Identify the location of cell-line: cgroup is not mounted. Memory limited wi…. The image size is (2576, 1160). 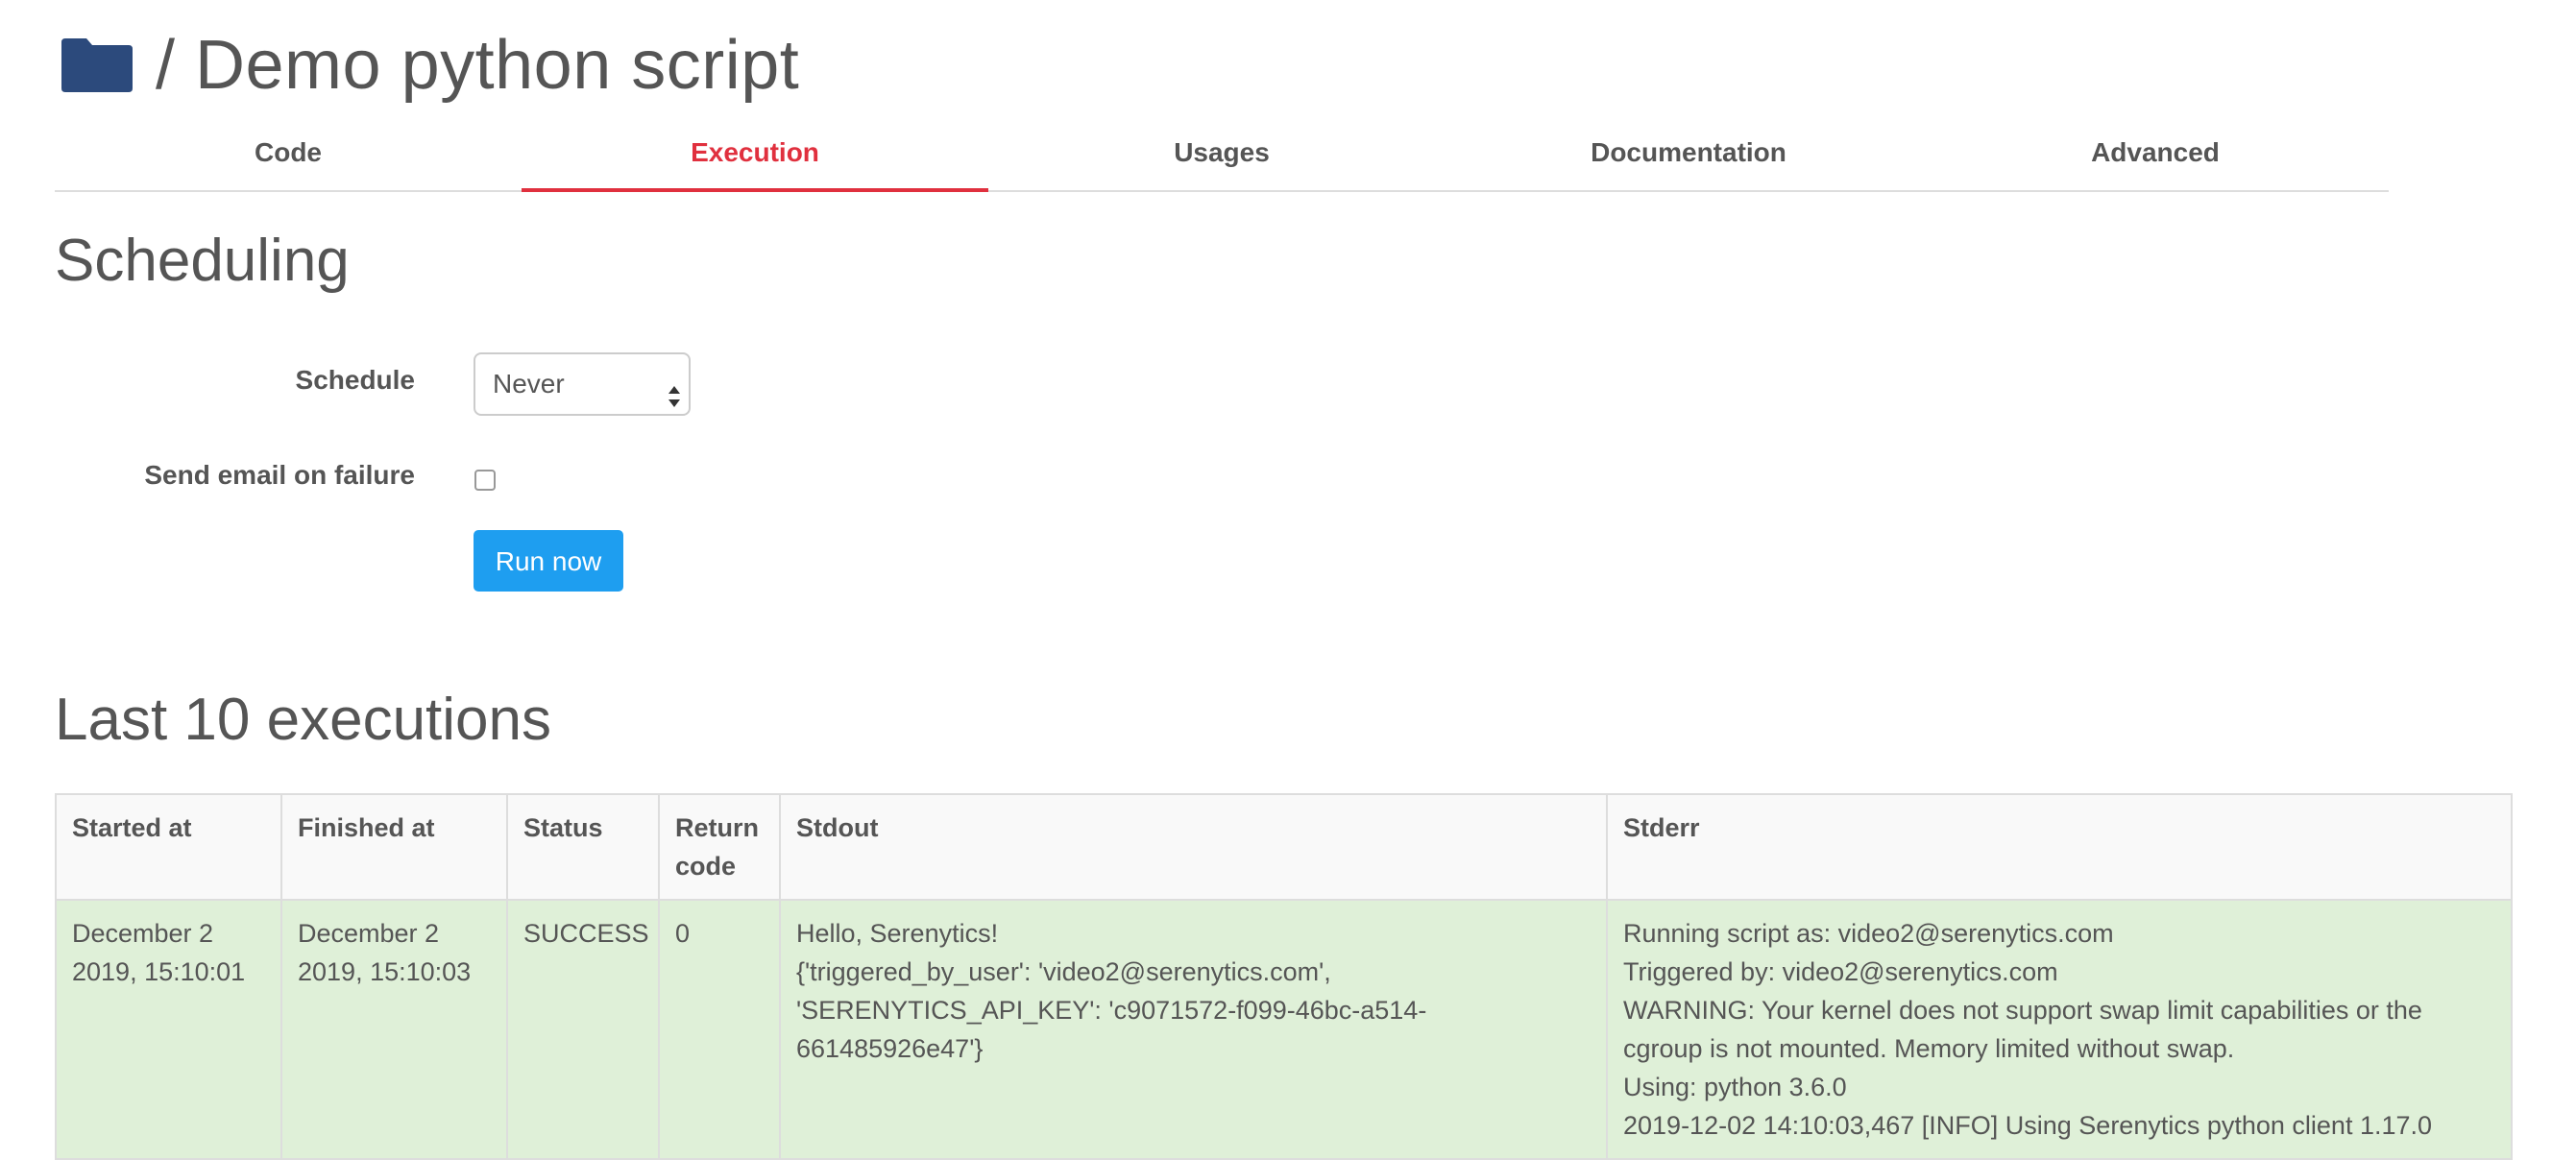
(1929, 1048).